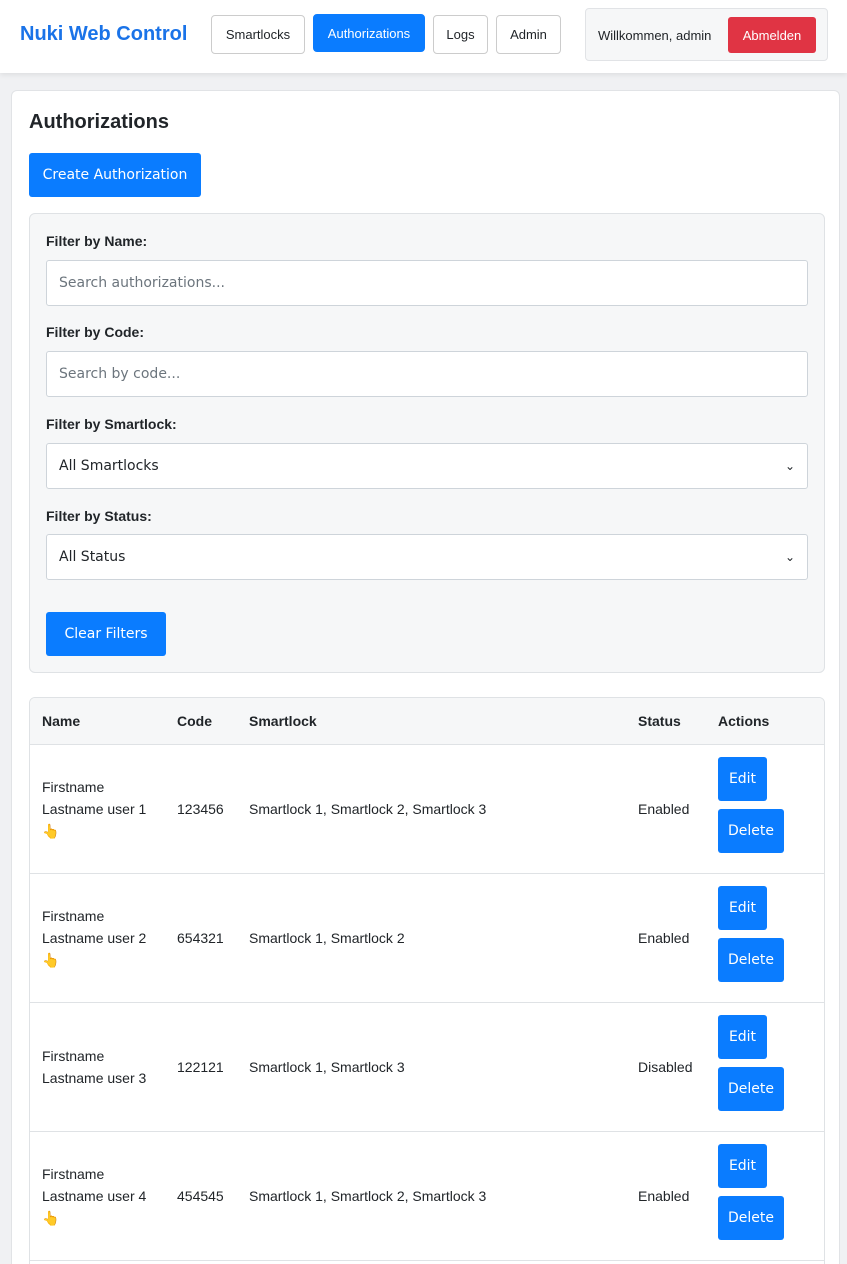 This screenshot has height=1264, width=847. What do you see at coordinates (772, 35) in the screenshot?
I see `logout-button: Abmelden` at bounding box center [772, 35].